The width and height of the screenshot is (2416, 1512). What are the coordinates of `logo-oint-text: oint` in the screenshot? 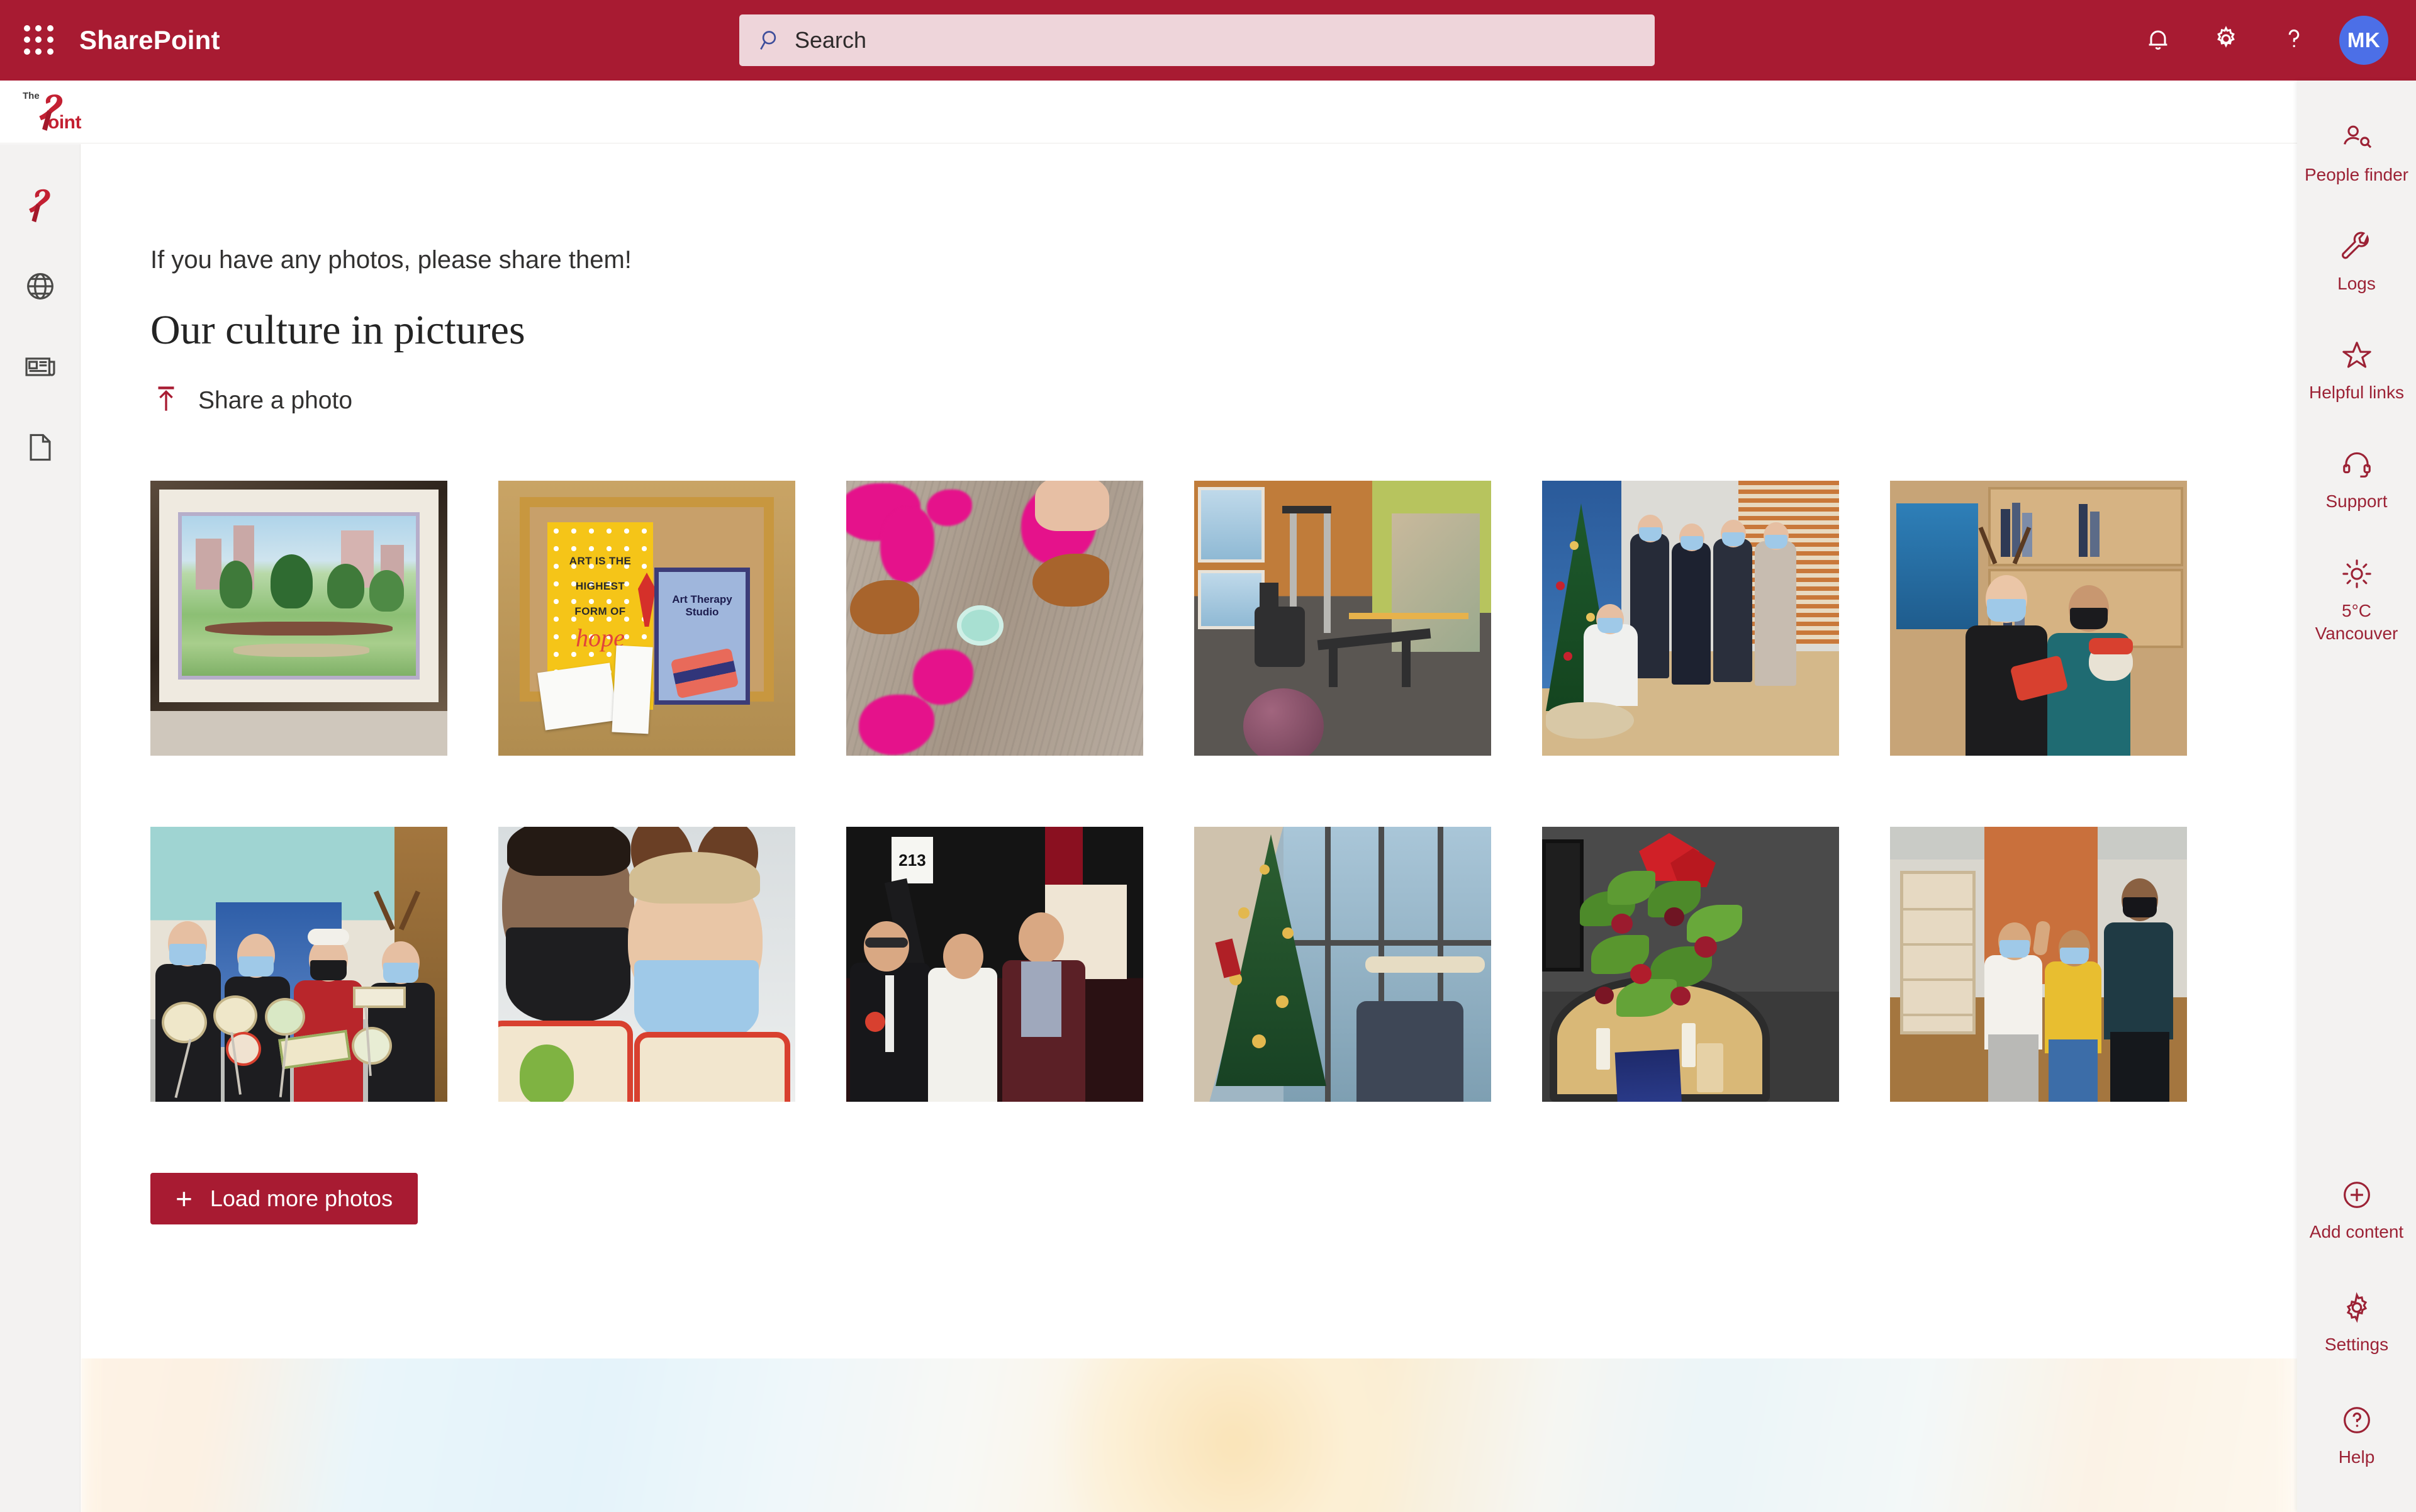 It's located at (64, 122).